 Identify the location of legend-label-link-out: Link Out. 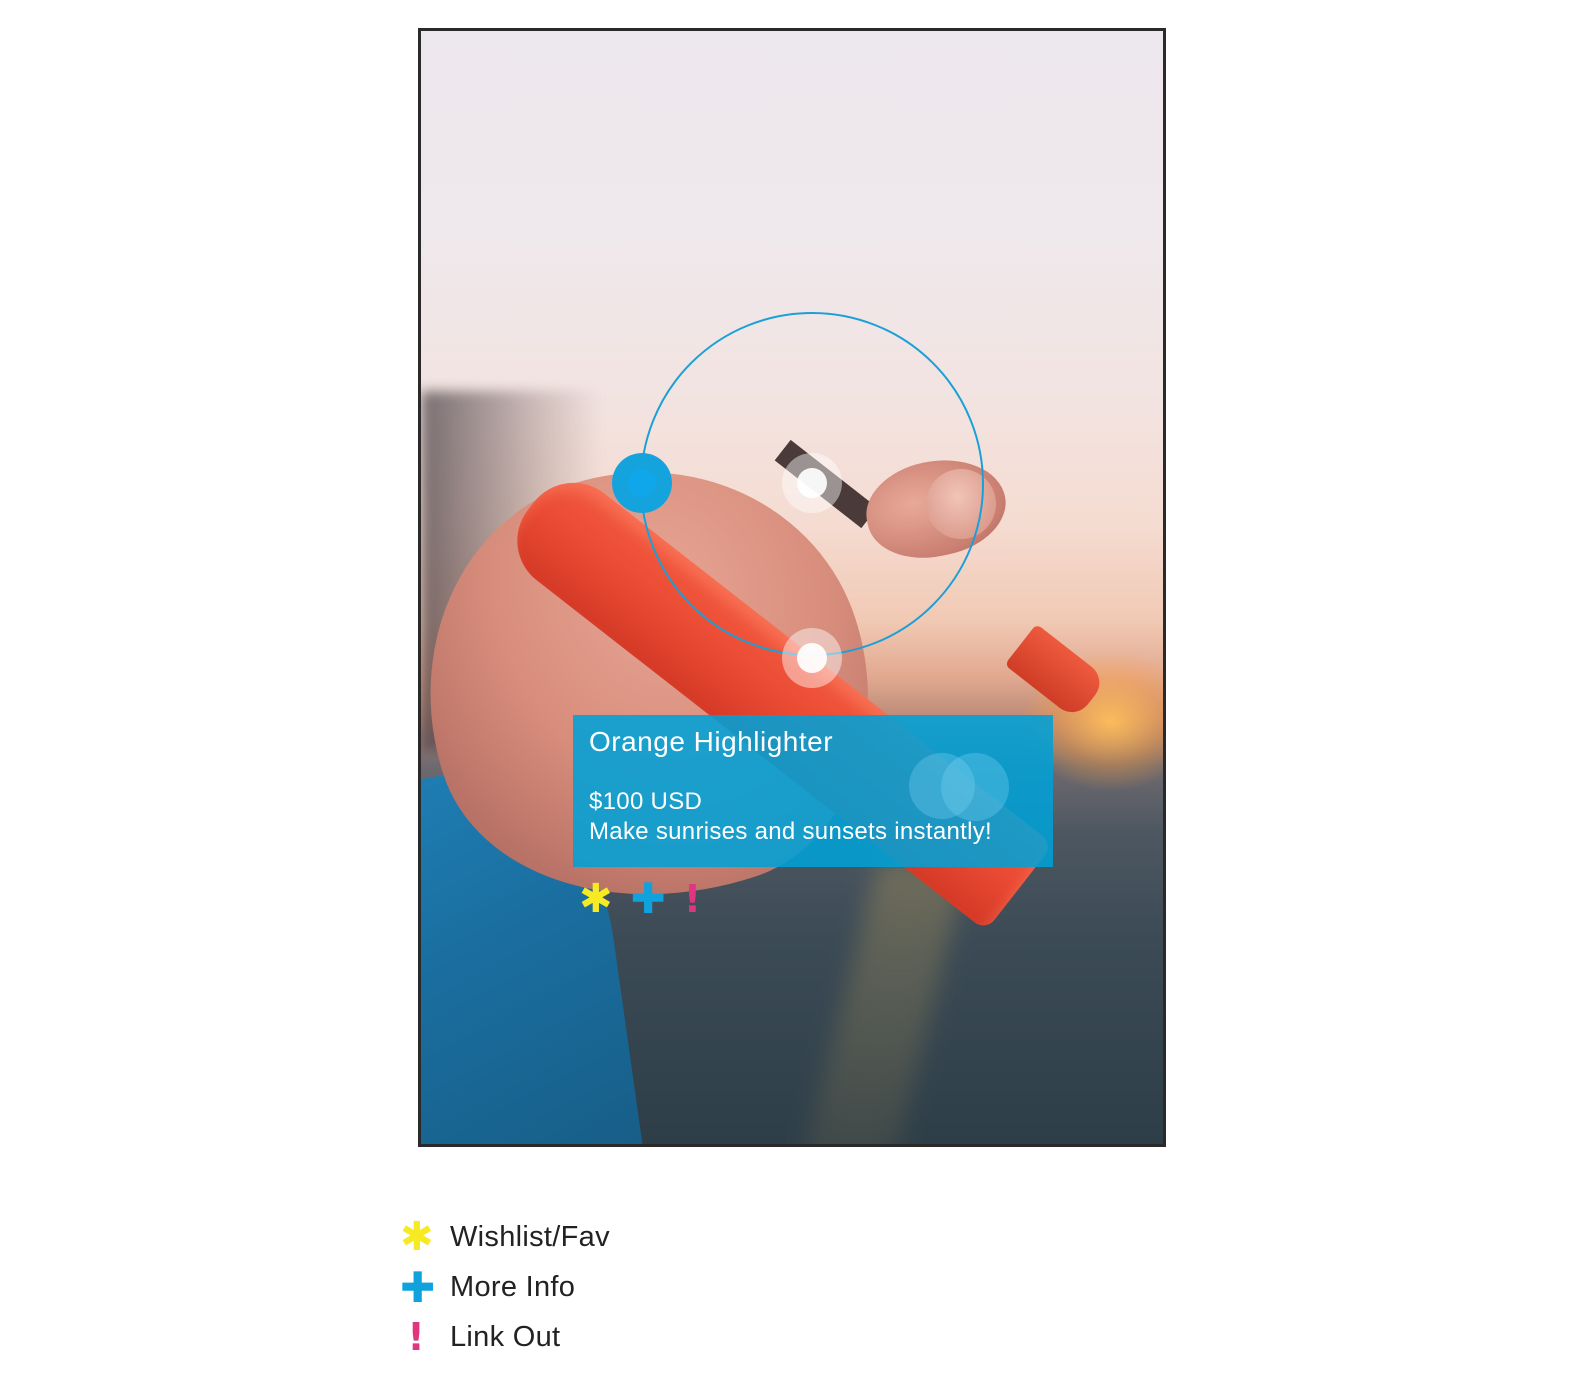
(505, 1336).